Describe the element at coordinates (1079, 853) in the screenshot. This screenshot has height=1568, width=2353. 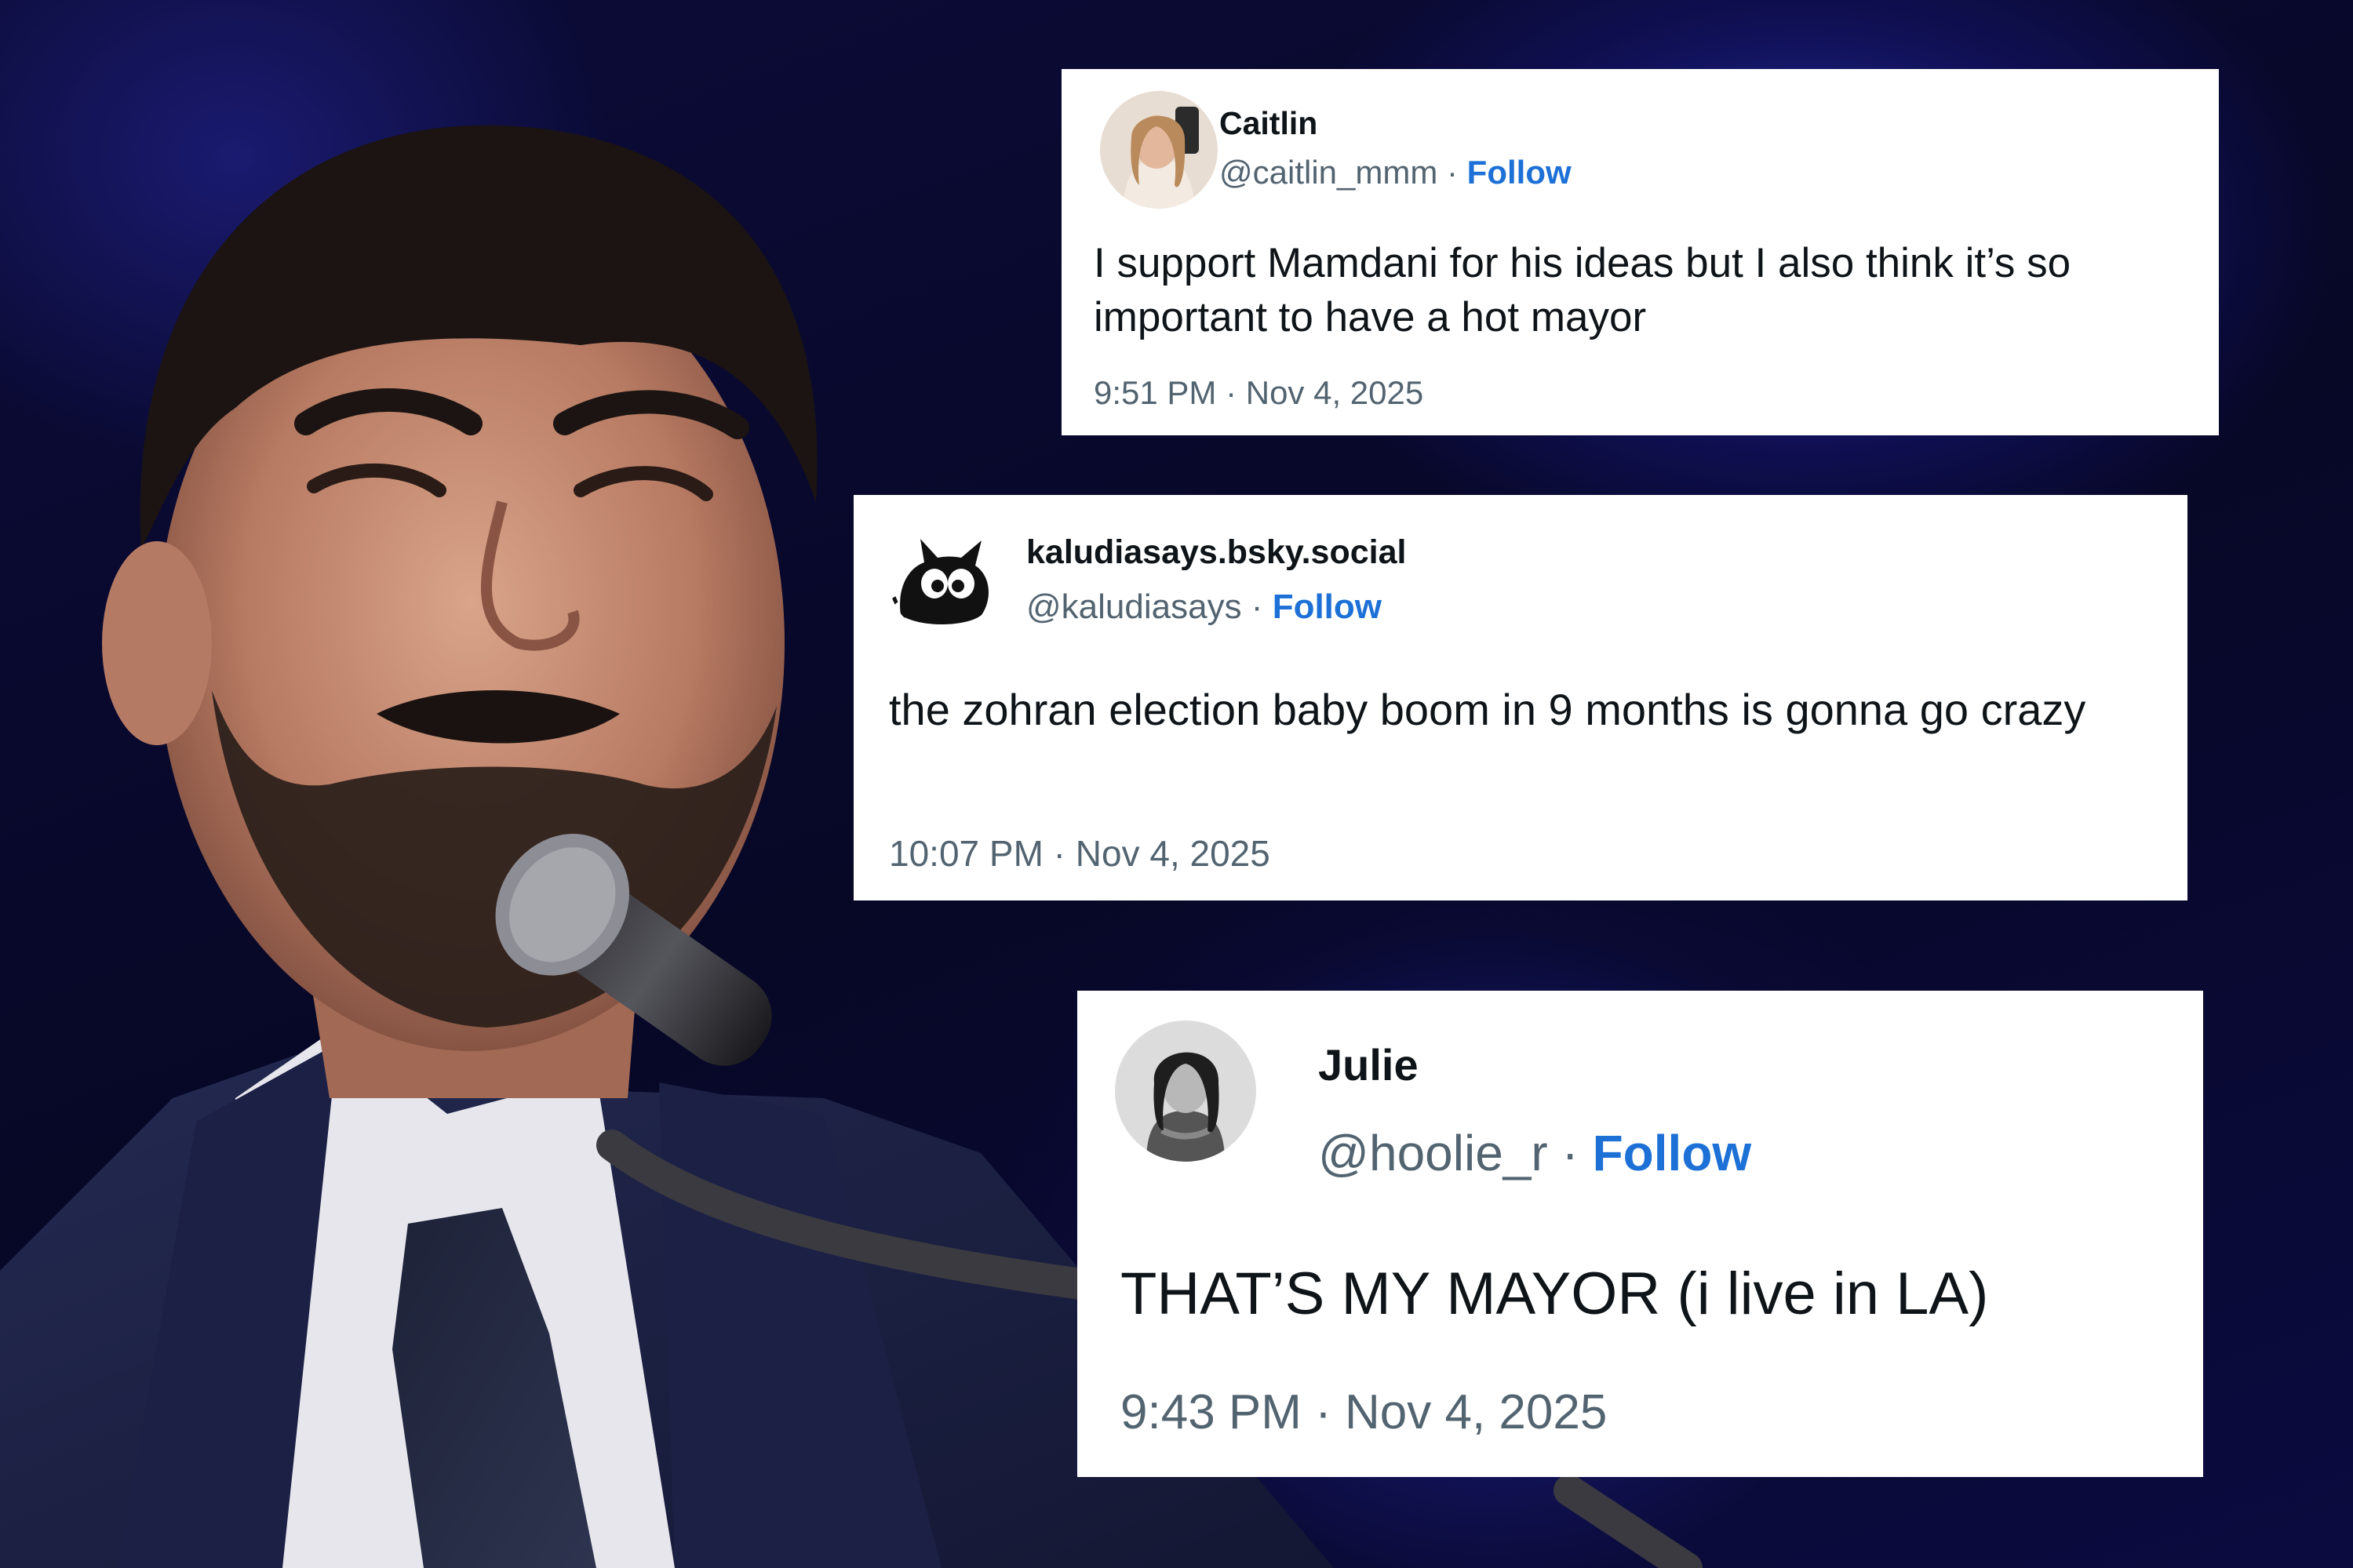
I see `tweet-timestamp: 10:07 PM · Nov 4, 2025` at that location.